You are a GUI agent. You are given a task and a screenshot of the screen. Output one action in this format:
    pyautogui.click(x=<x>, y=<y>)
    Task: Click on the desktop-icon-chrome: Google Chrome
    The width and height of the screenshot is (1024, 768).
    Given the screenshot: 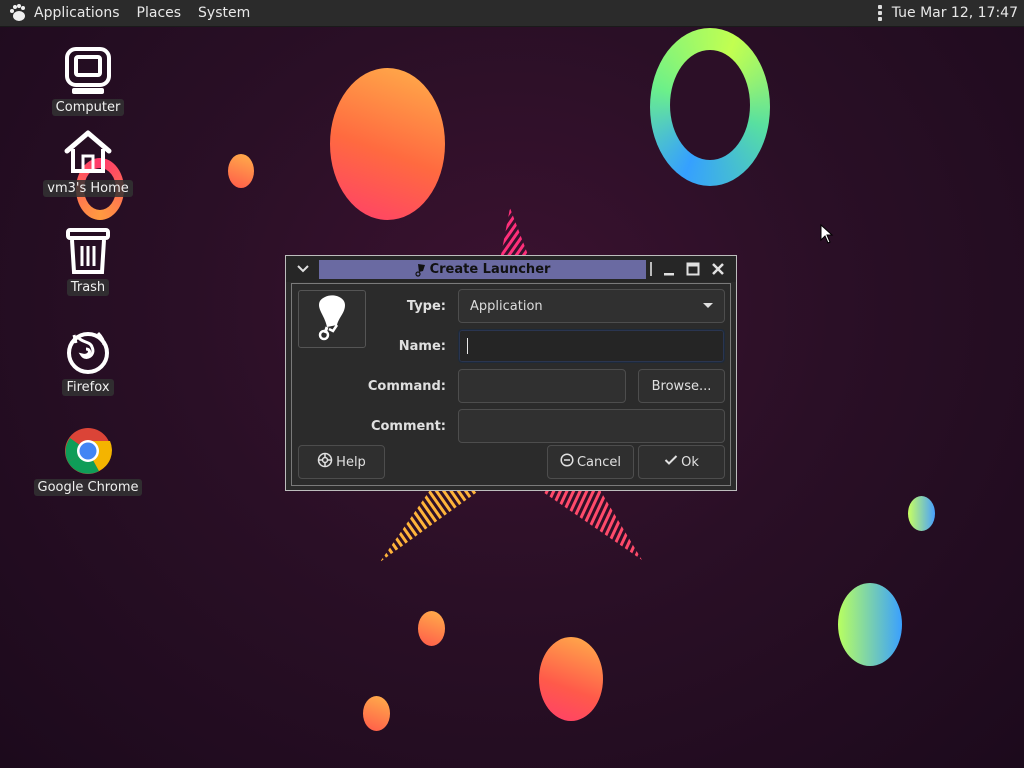 What is the action you would take?
    pyautogui.click(x=88, y=461)
    